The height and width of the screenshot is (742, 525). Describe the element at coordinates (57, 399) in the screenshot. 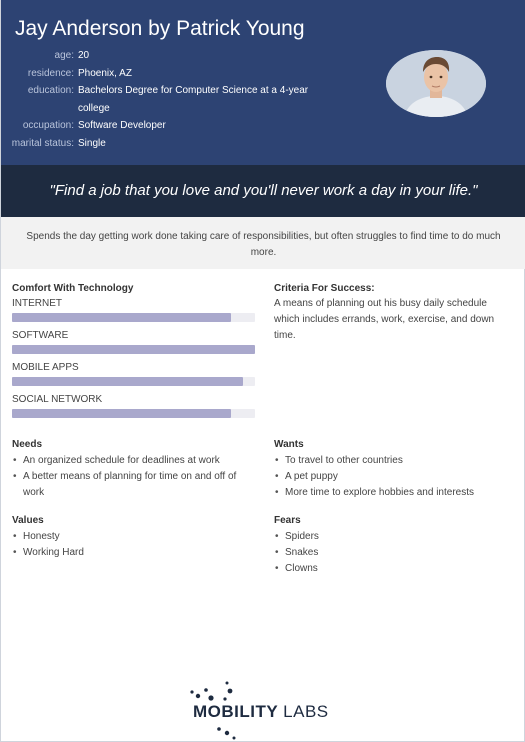

I see `tech-label-social-network: SOCIAL NETWORK` at that location.